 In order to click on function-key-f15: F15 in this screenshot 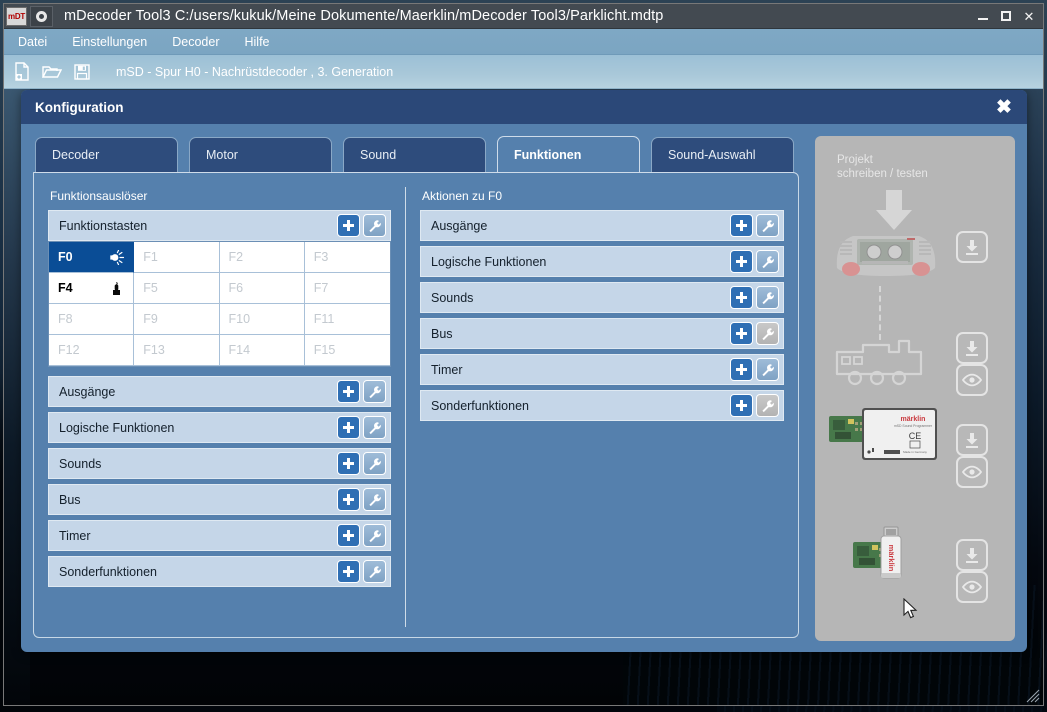, I will do `click(347, 350)`.